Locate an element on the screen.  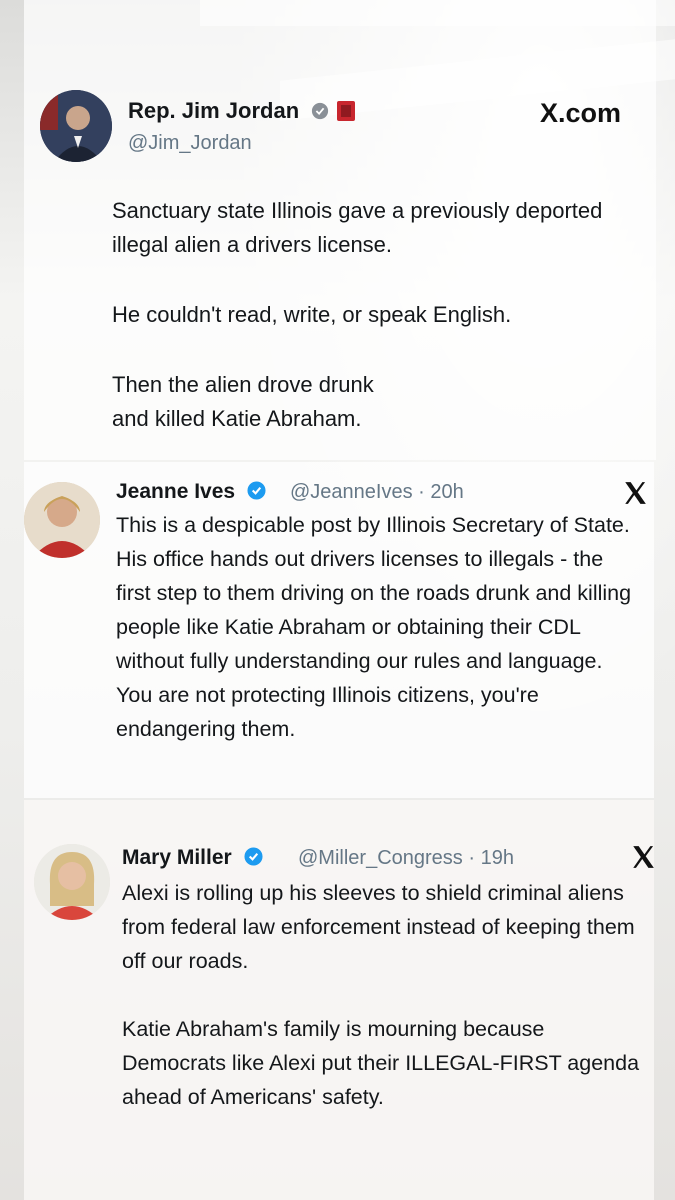
reply2-author-name: Mary Miller is located at coordinates (192, 858).